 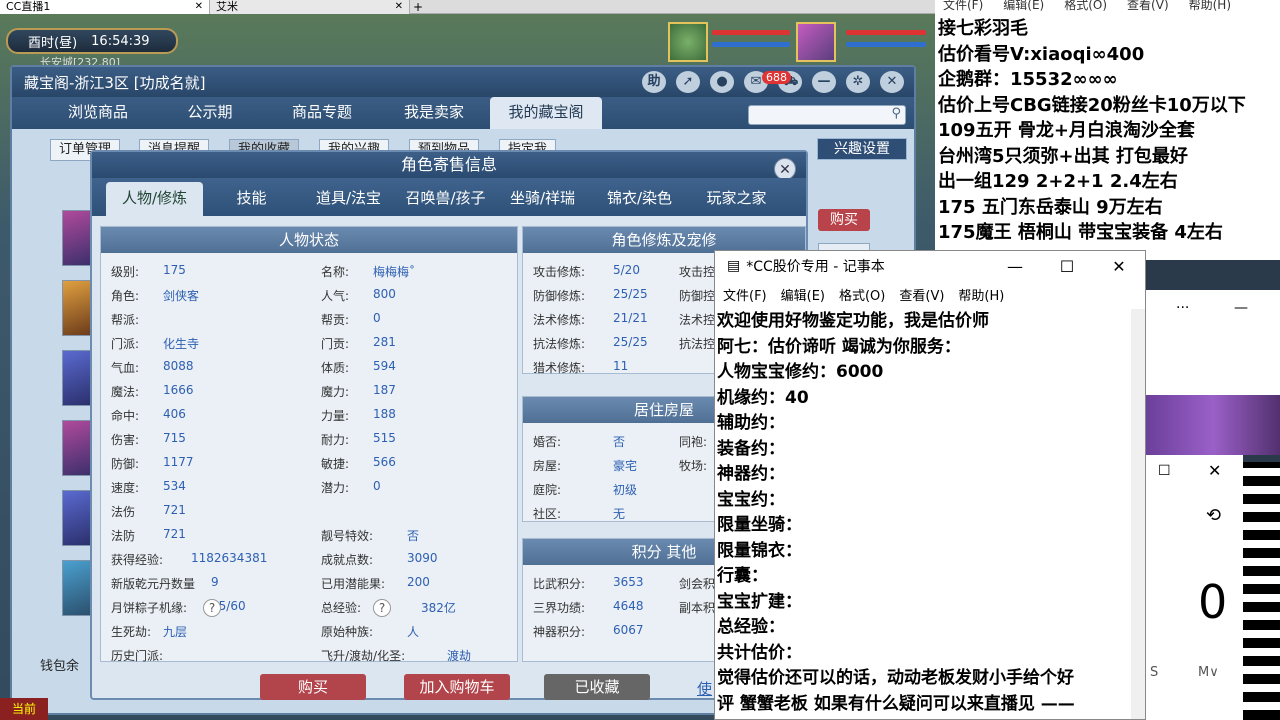 What do you see at coordinates (154, 199) in the screenshot?
I see `tab-character: 人物/修炼` at bounding box center [154, 199].